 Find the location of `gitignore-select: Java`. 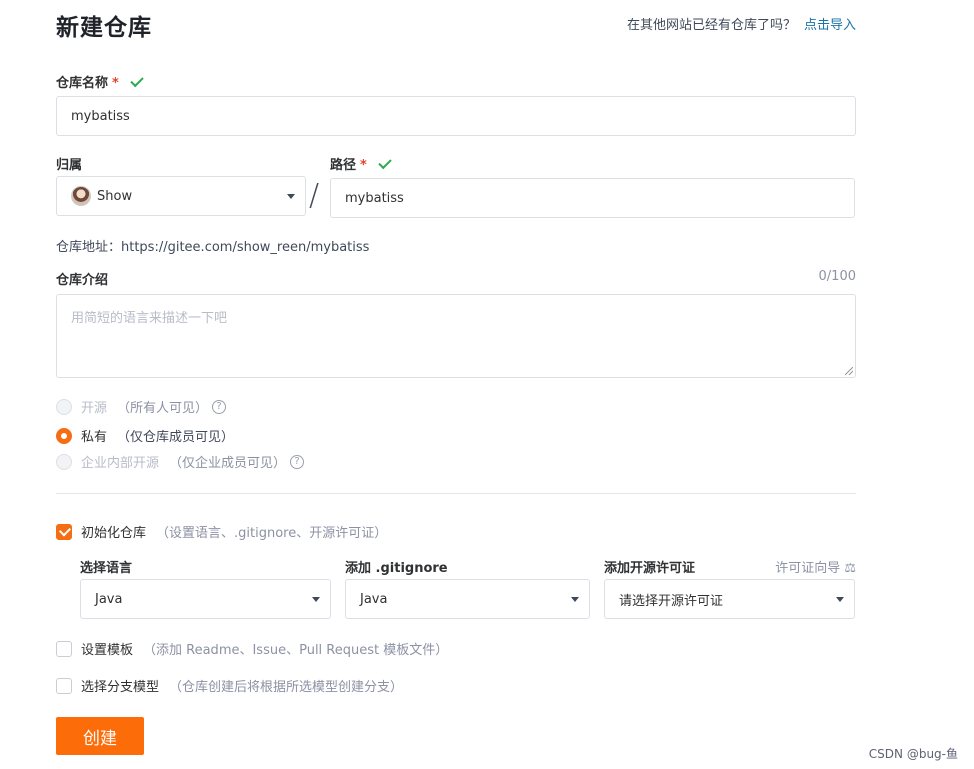

gitignore-select: Java is located at coordinates (467, 599).